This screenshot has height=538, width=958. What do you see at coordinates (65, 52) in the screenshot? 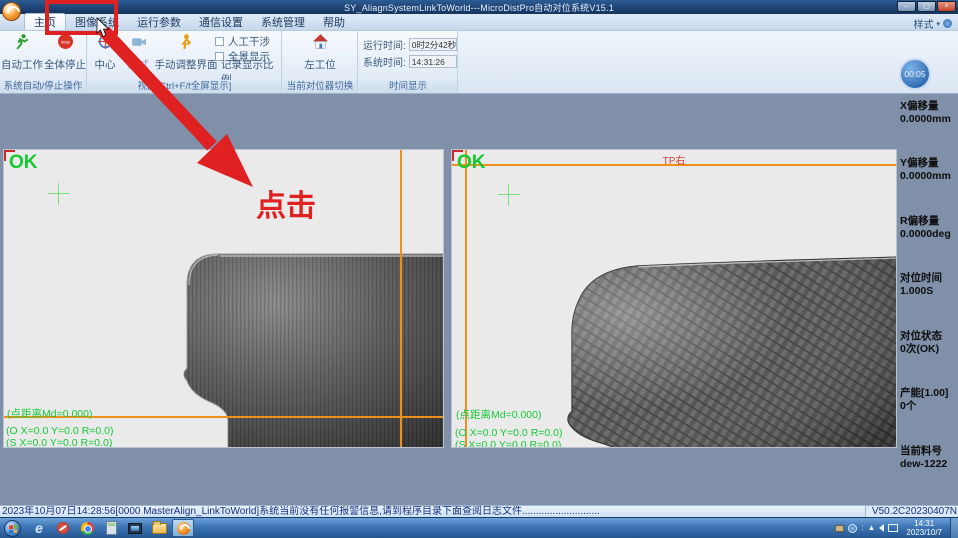
I see `stop-all-button: stop 全体停止` at bounding box center [65, 52].